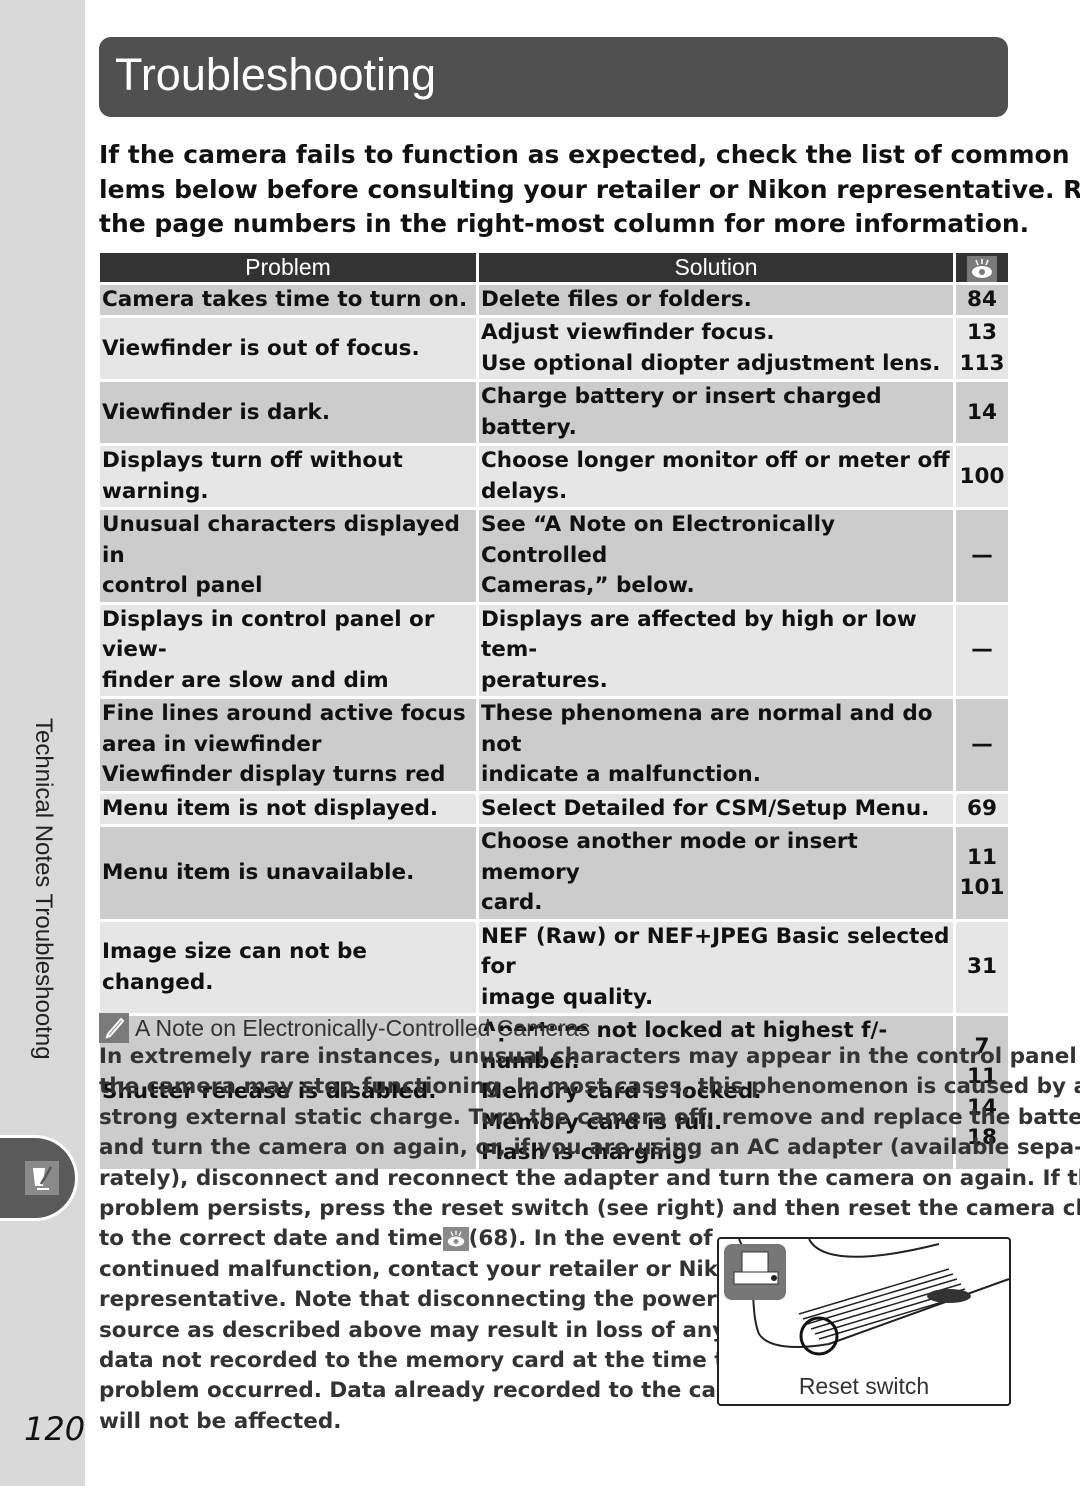 This screenshot has width=1080, height=1486. I want to click on page-ref: 101, so click(982, 888).